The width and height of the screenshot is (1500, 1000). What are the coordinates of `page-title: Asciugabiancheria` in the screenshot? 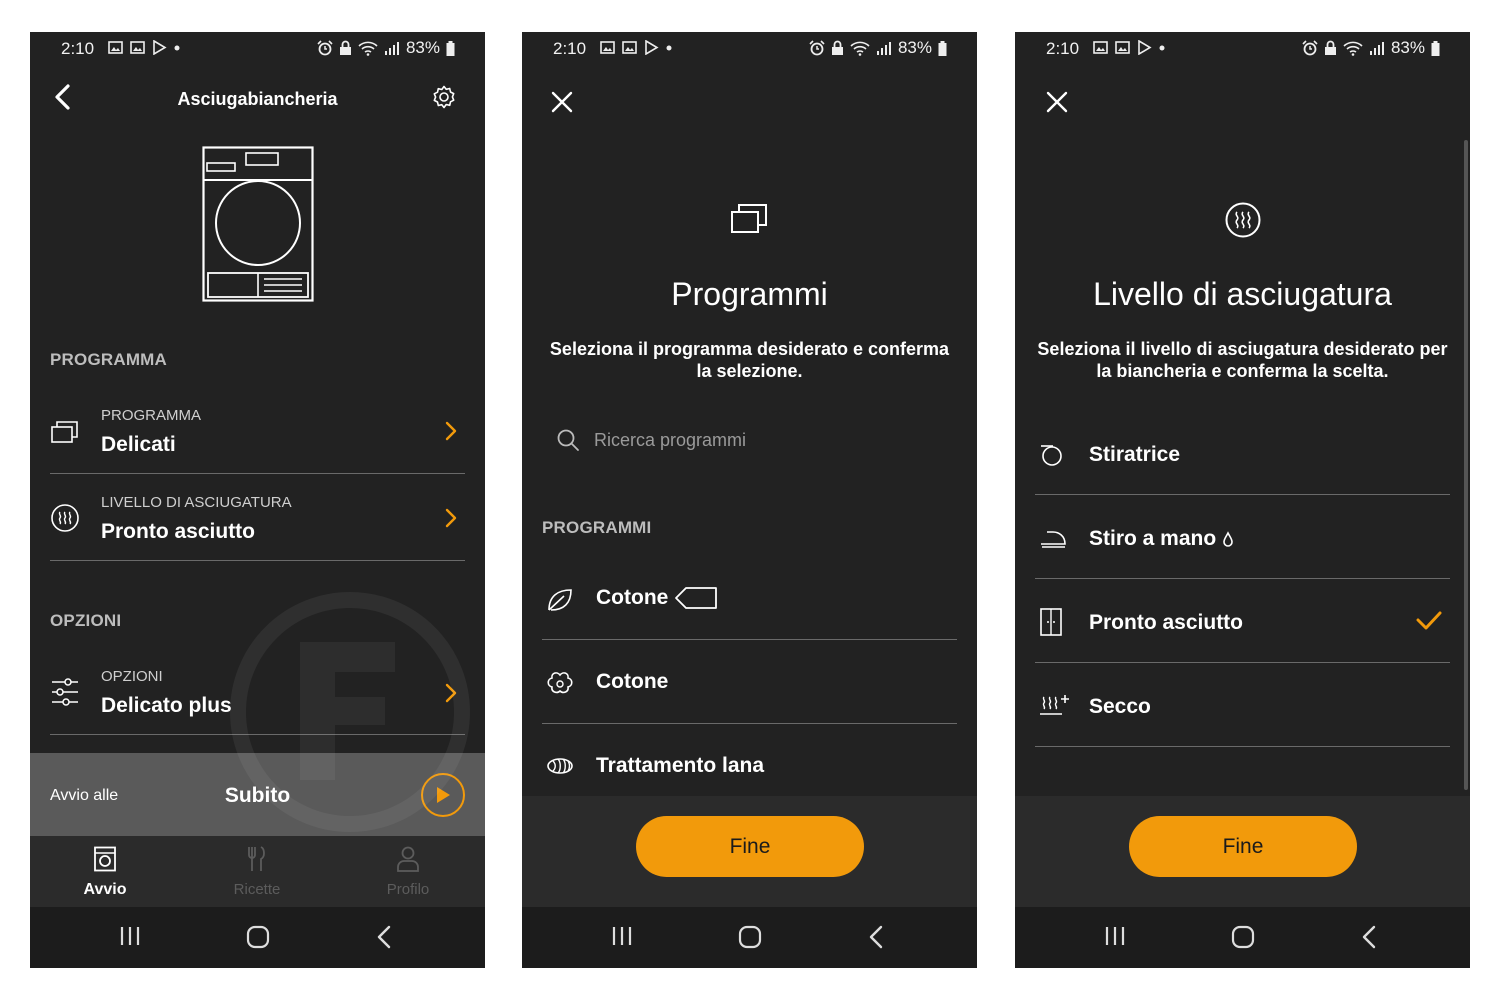 It's located at (257, 99).